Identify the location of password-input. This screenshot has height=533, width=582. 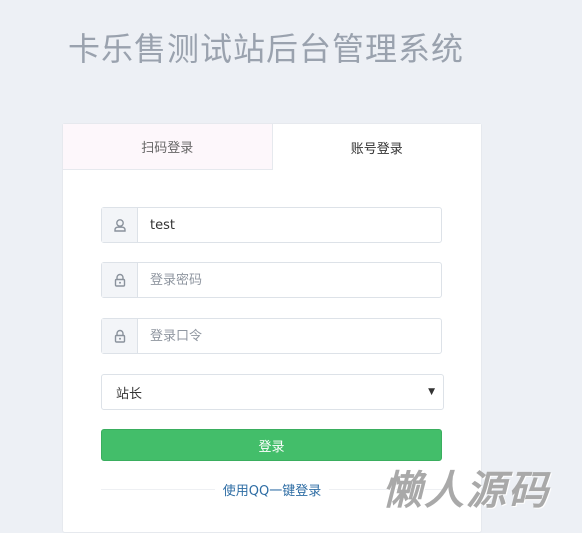
(289, 280).